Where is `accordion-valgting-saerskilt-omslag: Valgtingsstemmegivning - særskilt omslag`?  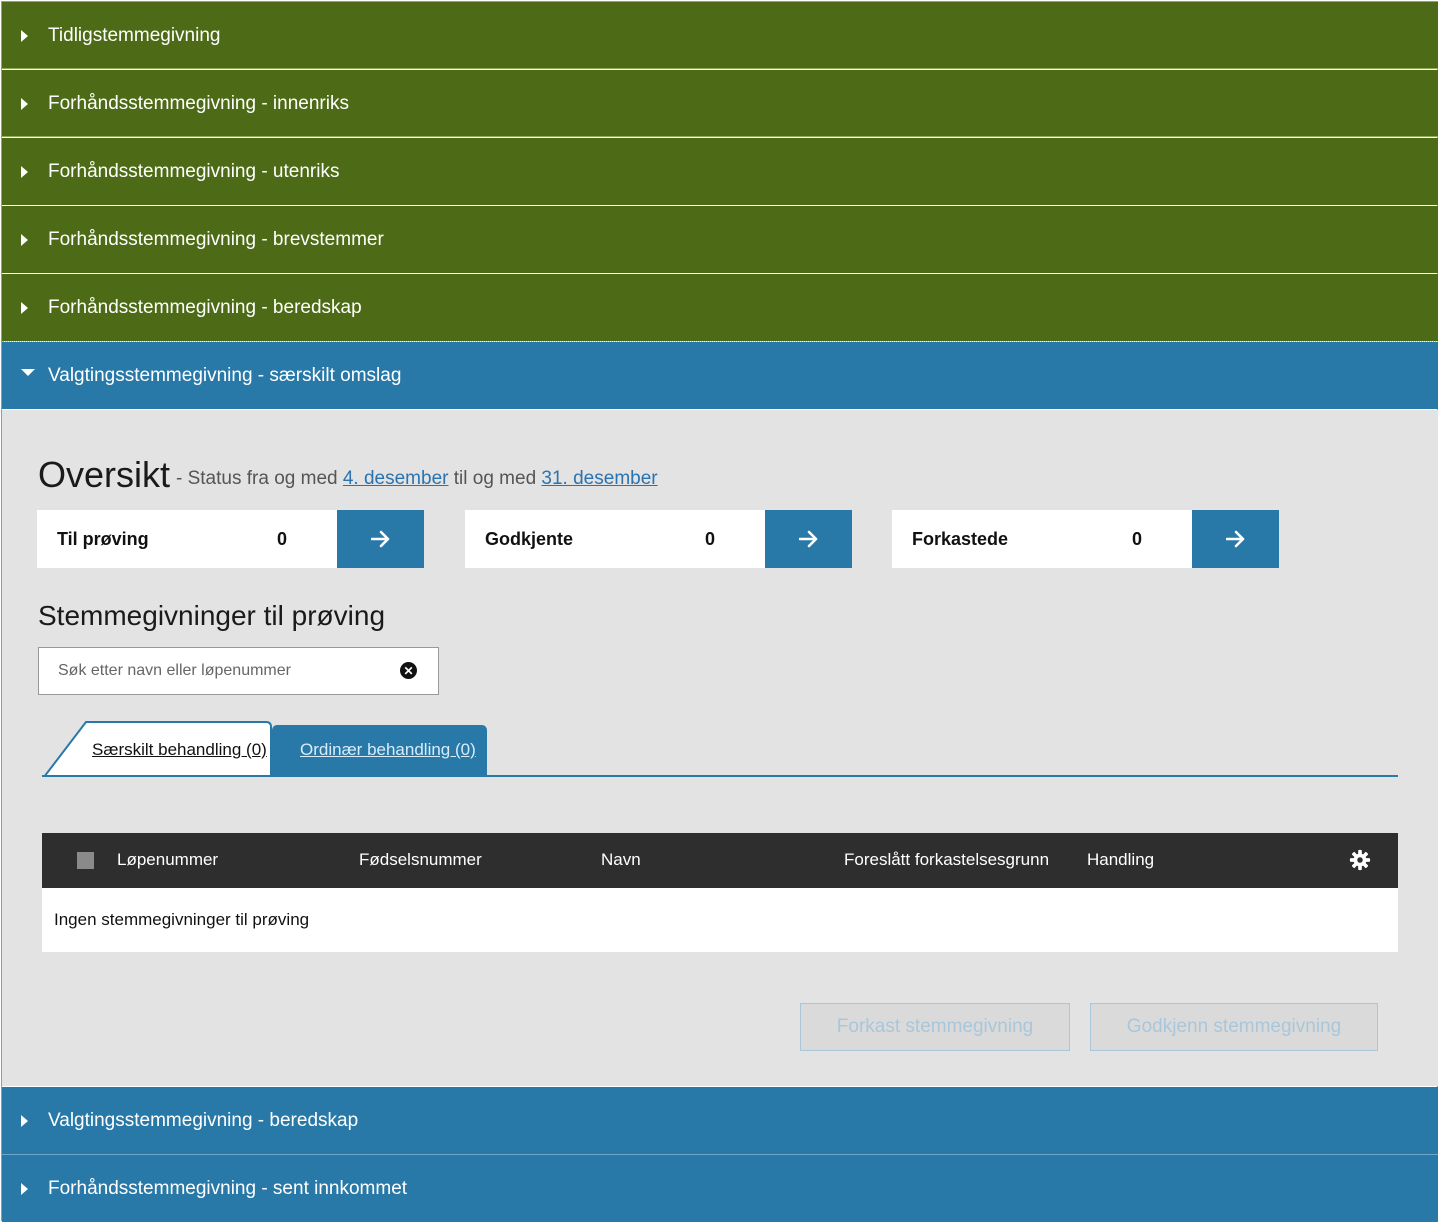 accordion-valgting-saerskilt-omslag: Valgtingsstemmegivning - særskilt omslag is located at coordinates (720, 375).